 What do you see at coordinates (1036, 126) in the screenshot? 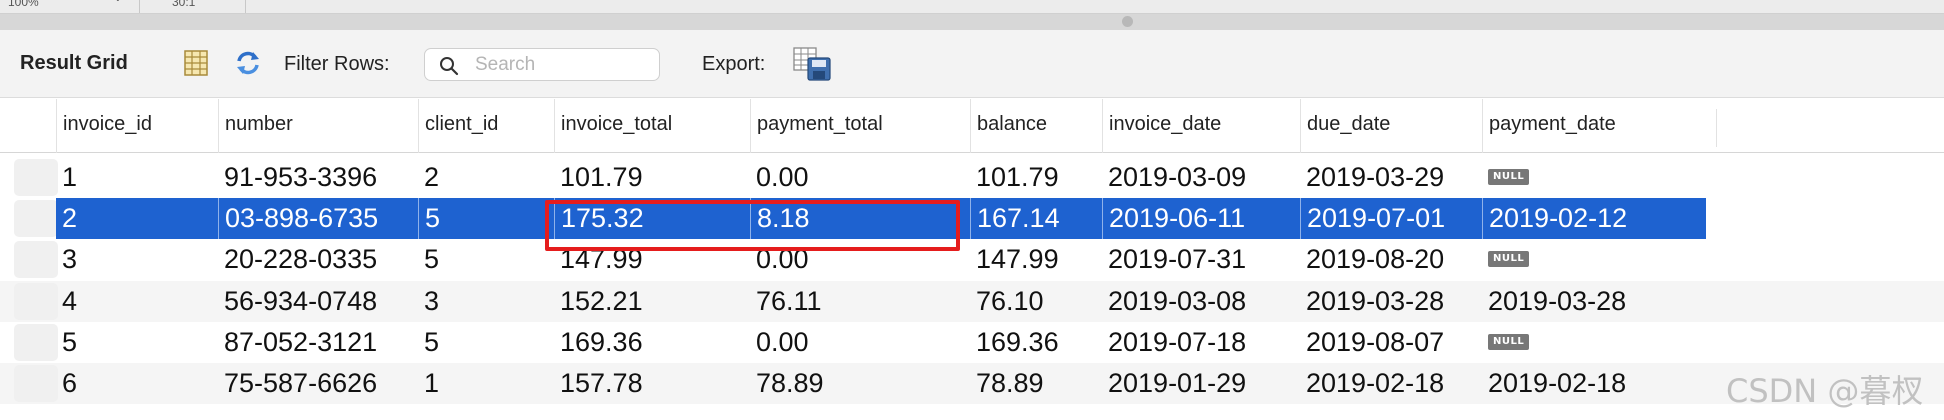
I see `column-header-balance: balance` at bounding box center [1036, 126].